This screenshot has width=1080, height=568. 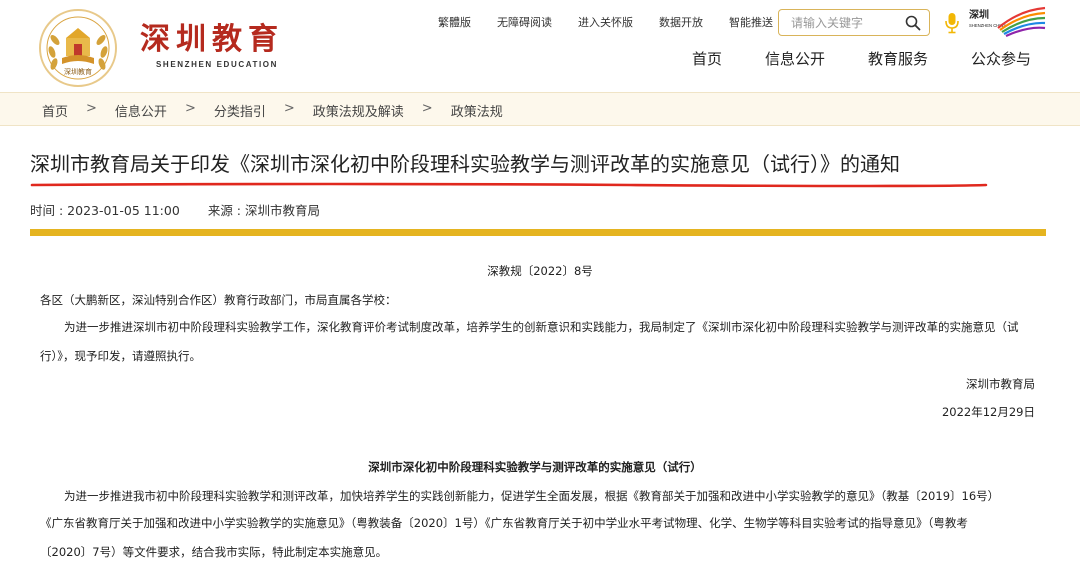 What do you see at coordinates (898, 59) in the screenshot?
I see `nav-education-services: 教育服务` at bounding box center [898, 59].